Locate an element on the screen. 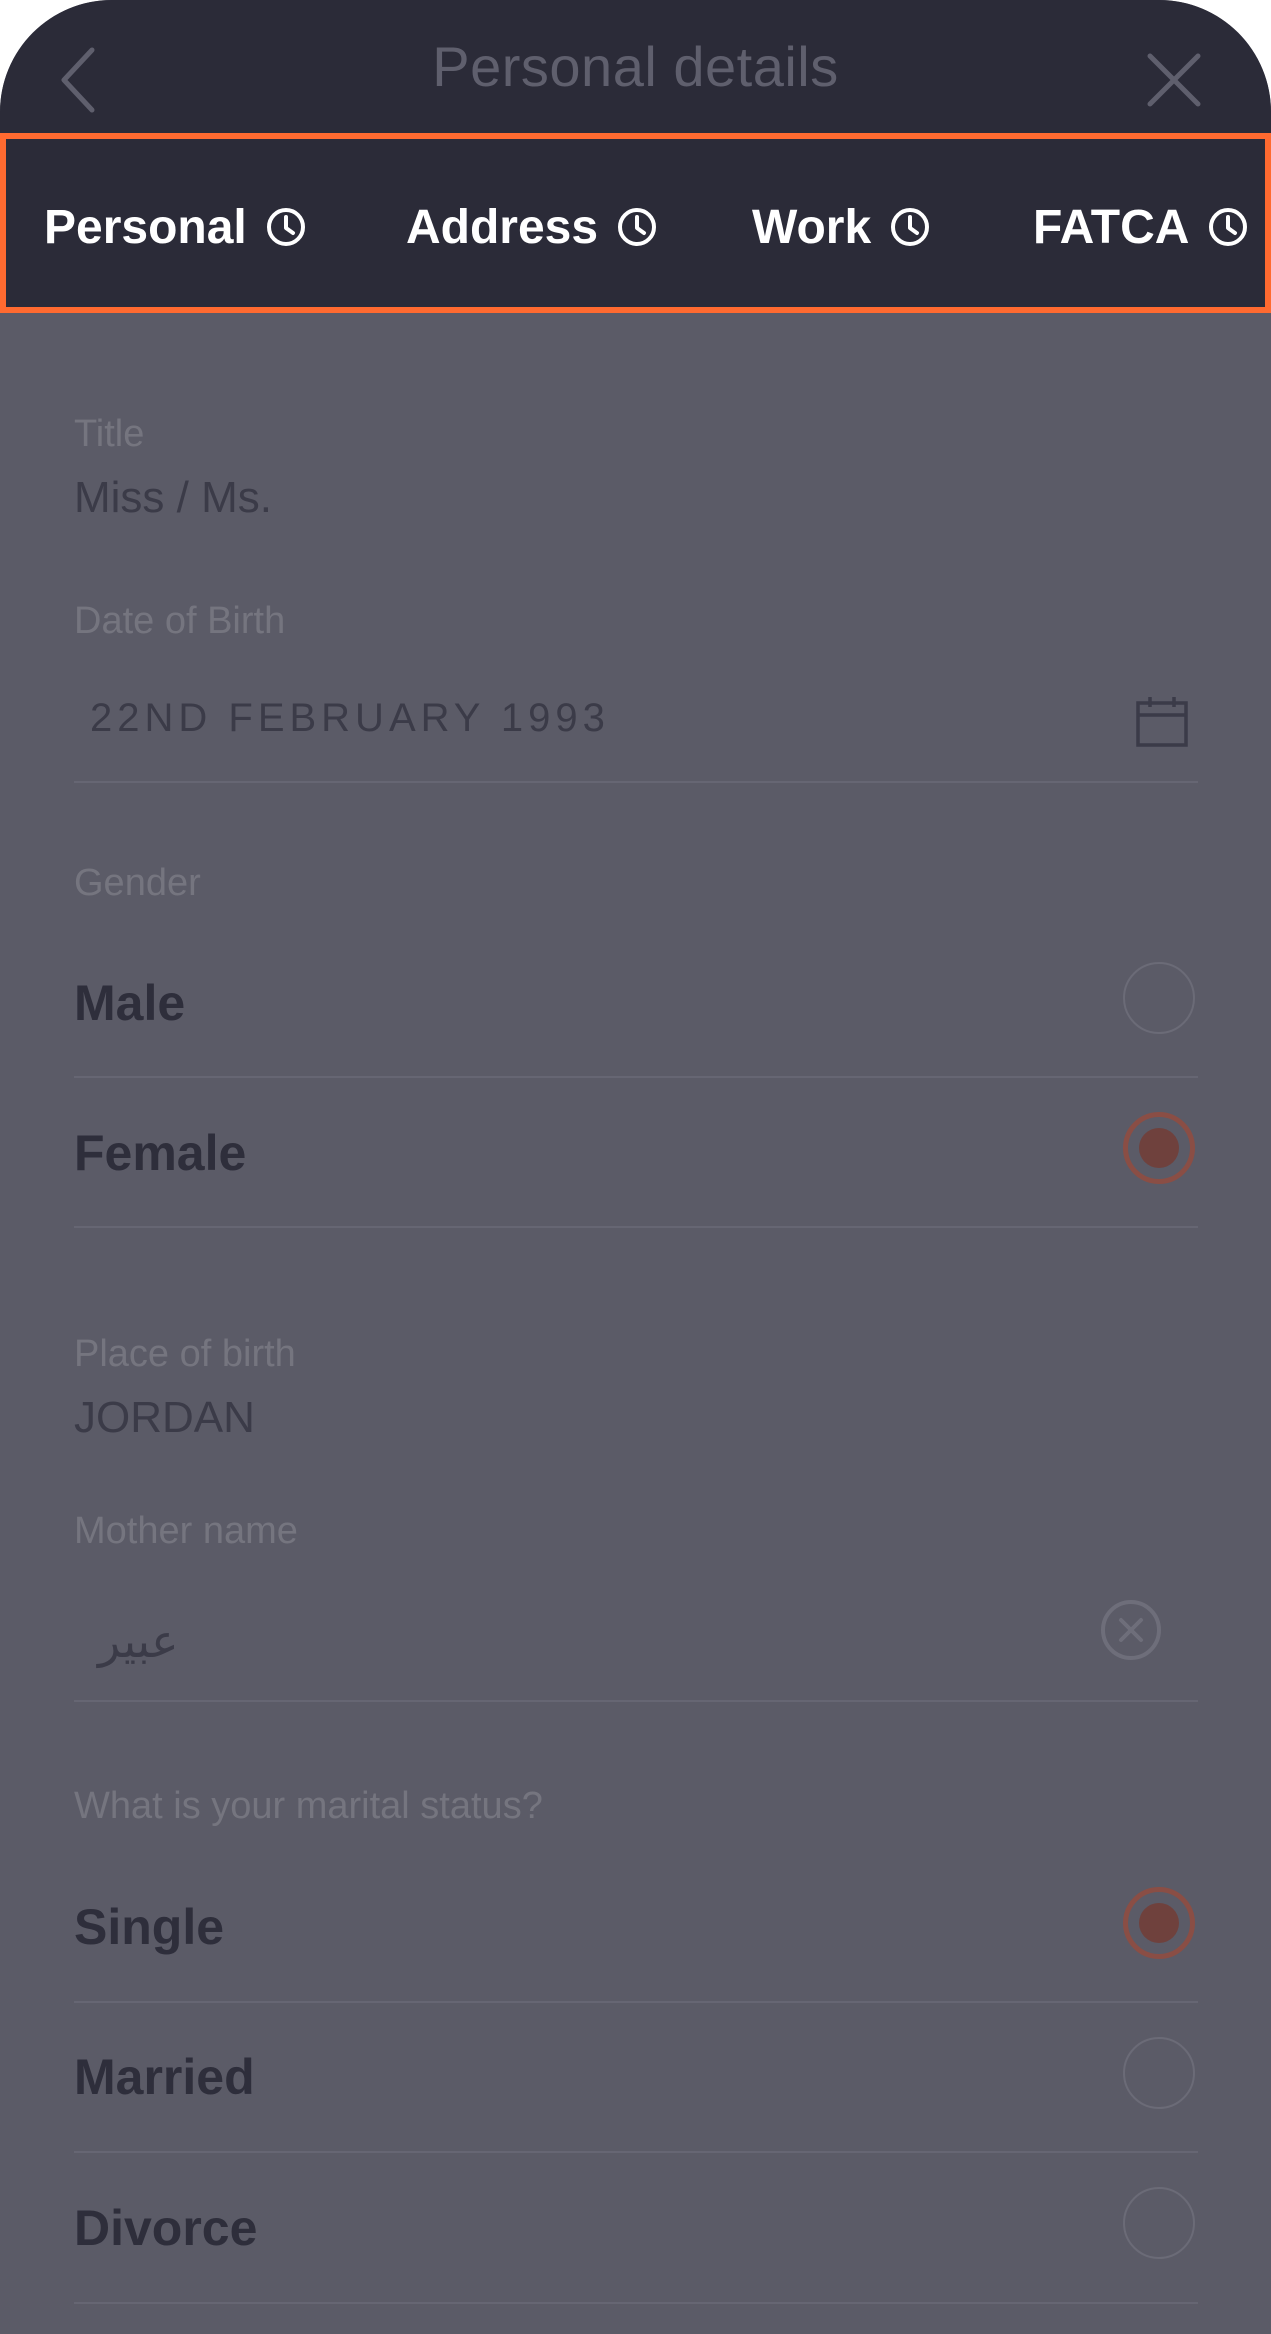 Image resolution: width=1271 pixels, height=2334 pixels. radio-divorce is located at coordinates (1159, 2223).